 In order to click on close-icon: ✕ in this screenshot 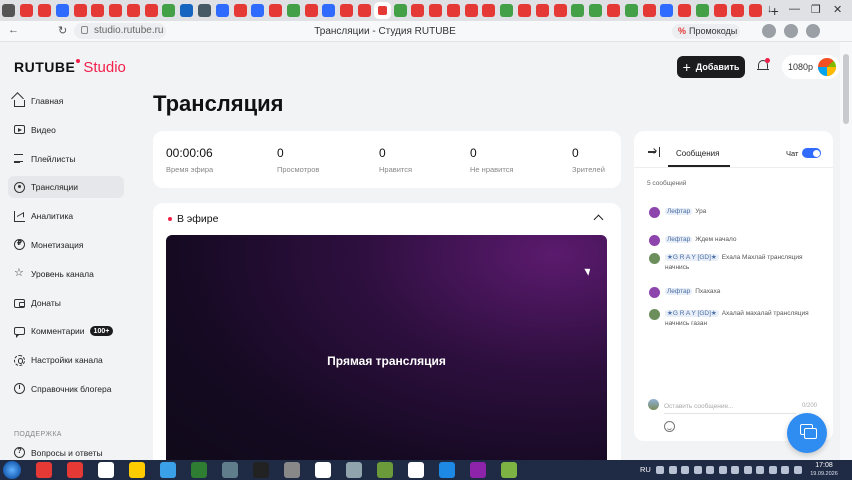, I will do `click(837, 9)`.